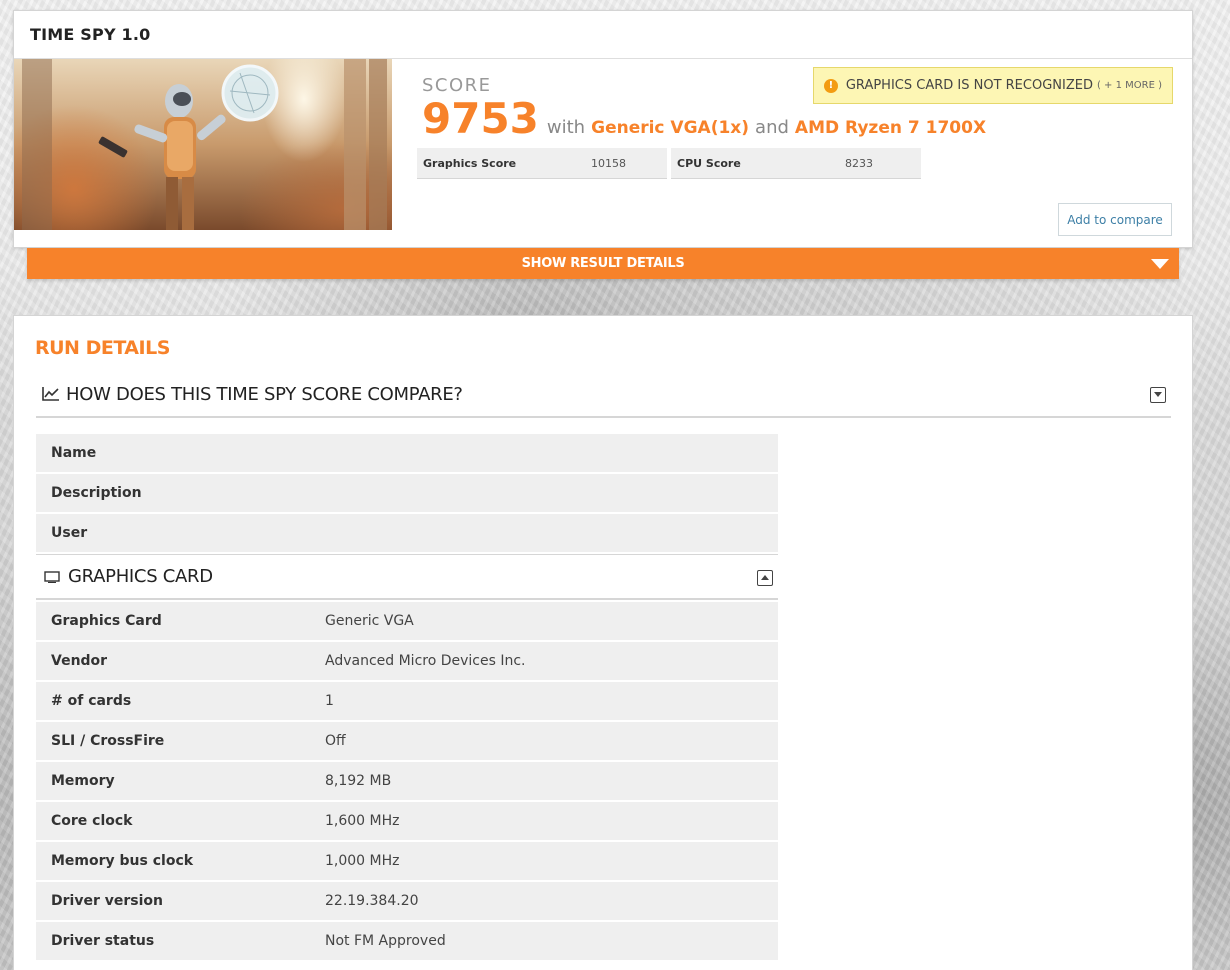  What do you see at coordinates (969, 85) in the screenshot?
I see `warning-text: GRAPHICS CARD IS NOT RECOGNIZED` at bounding box center [969, 85].